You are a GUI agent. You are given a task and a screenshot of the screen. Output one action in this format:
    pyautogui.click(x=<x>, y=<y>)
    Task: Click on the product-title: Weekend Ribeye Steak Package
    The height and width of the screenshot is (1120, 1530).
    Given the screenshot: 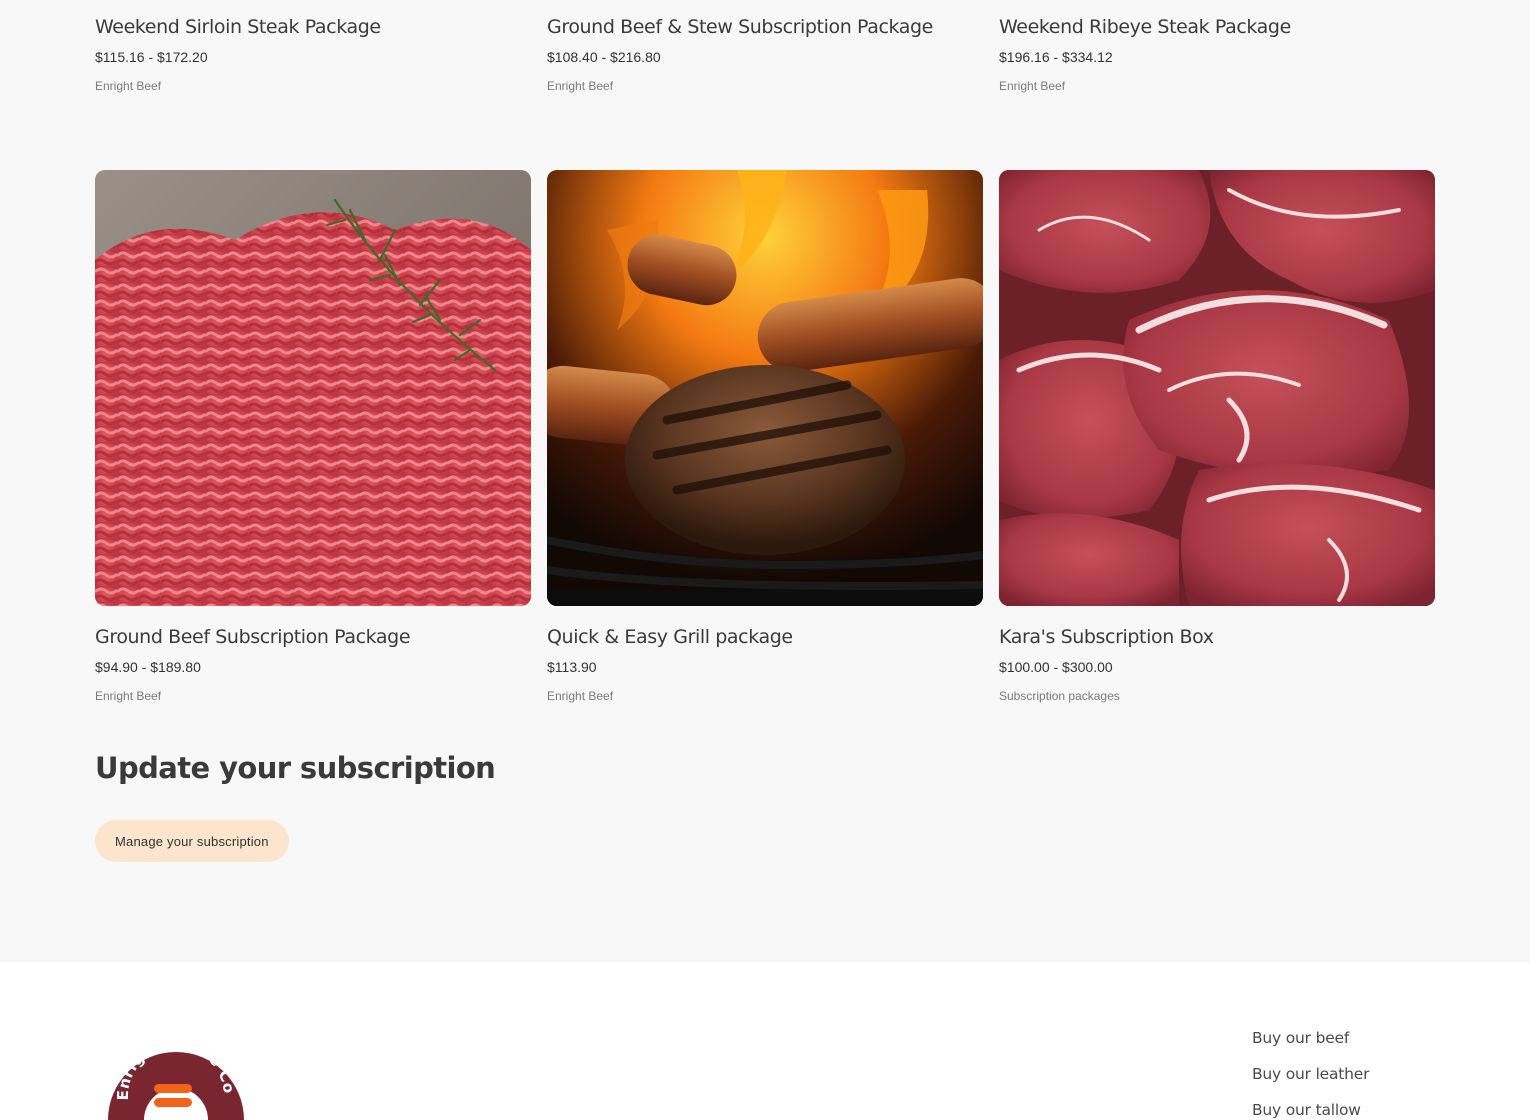 What is the action you would take?
    pyautogui.click(x=1217, y=27)
    